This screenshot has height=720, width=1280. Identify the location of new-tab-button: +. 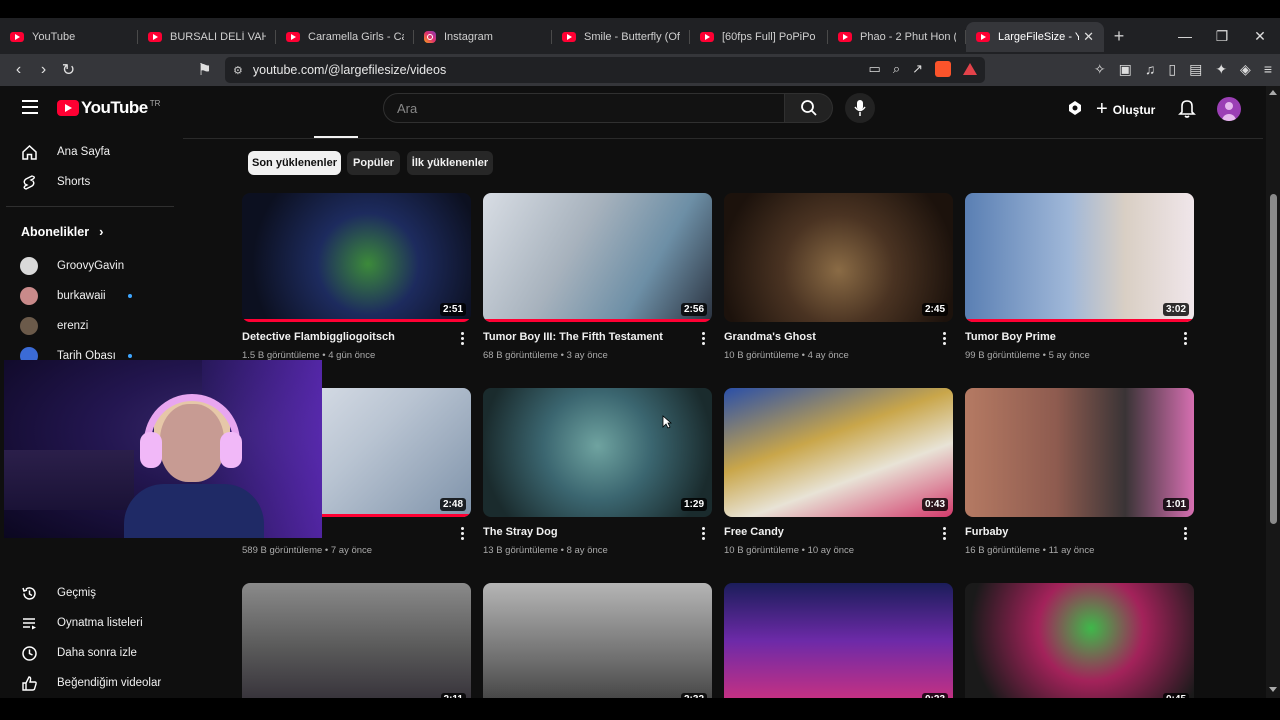
(1119, 36).